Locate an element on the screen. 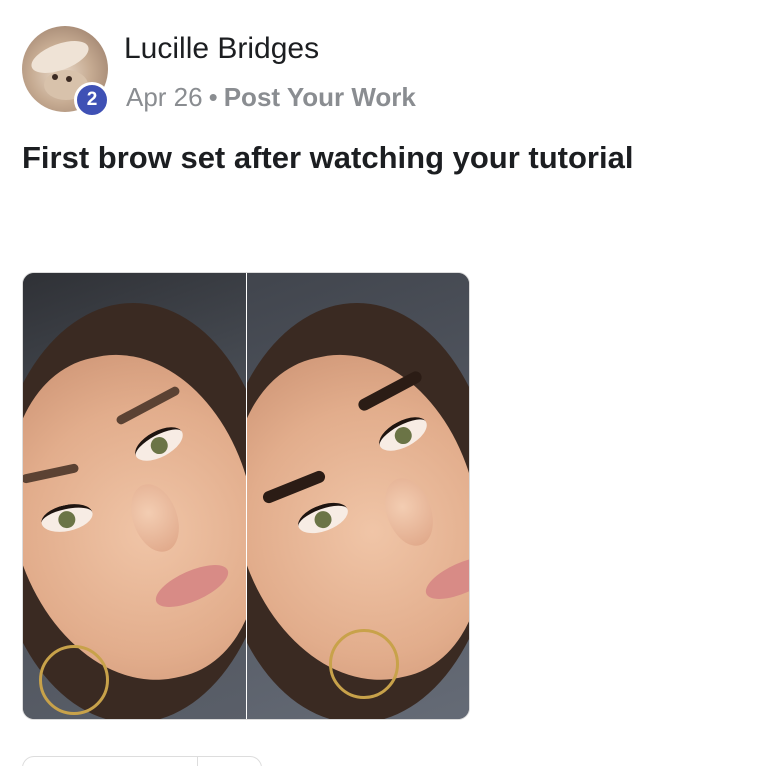 The image size is (769, 766). post-topic: Post Your Work is located at coordinates (320, 97).